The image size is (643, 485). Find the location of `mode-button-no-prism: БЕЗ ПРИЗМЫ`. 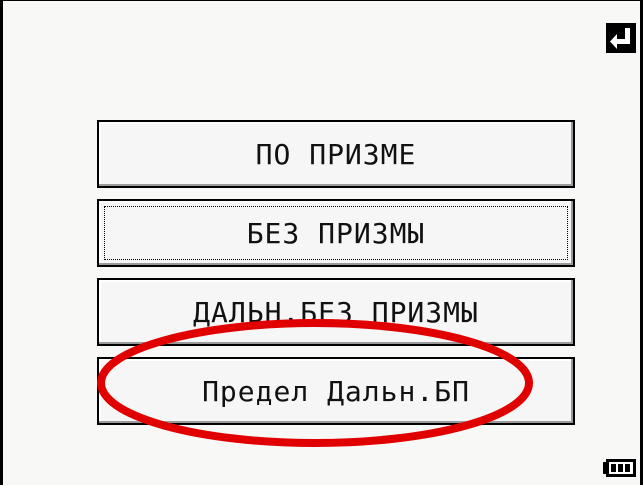

mode-button-no-prism: БЕЗ ПРИЗМЫ is located at coordinates (336, 233).